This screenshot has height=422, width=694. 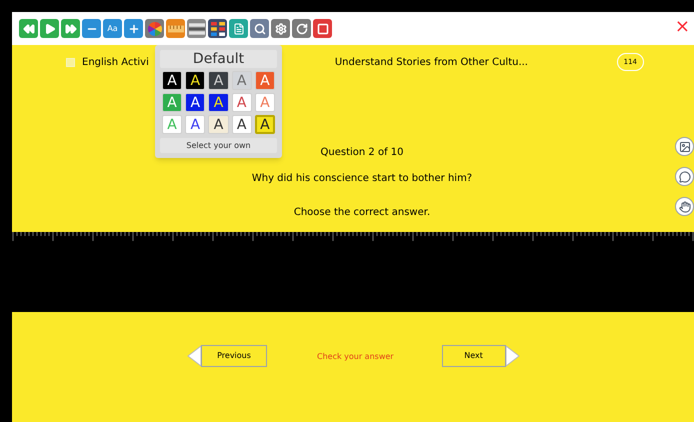 I want to click on popup-title: Default, so click(x=218, y=59).